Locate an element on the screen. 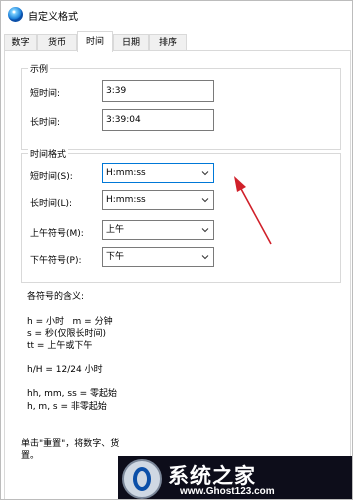  watermark-url: www.Ghost123.com is located at coordinates (227, 491).